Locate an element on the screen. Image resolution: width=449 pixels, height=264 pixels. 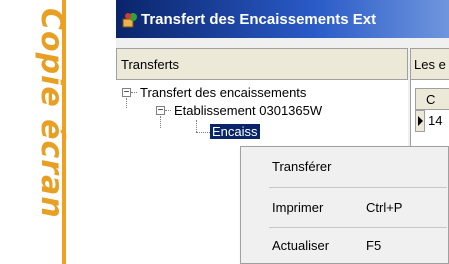
menu-item-label: Transférer is located at coordinates (302, 166).